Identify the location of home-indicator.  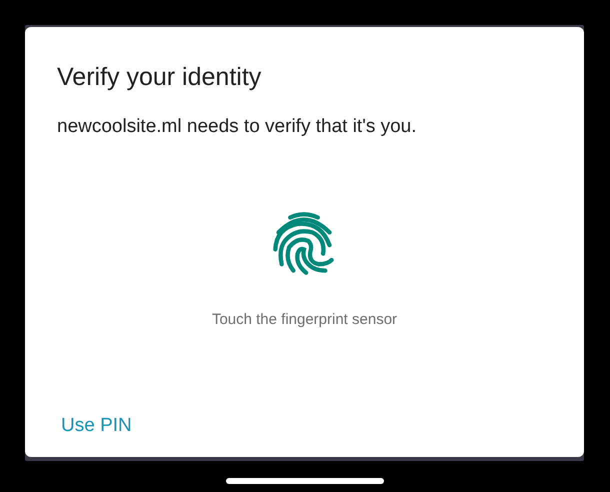
(305, 481).